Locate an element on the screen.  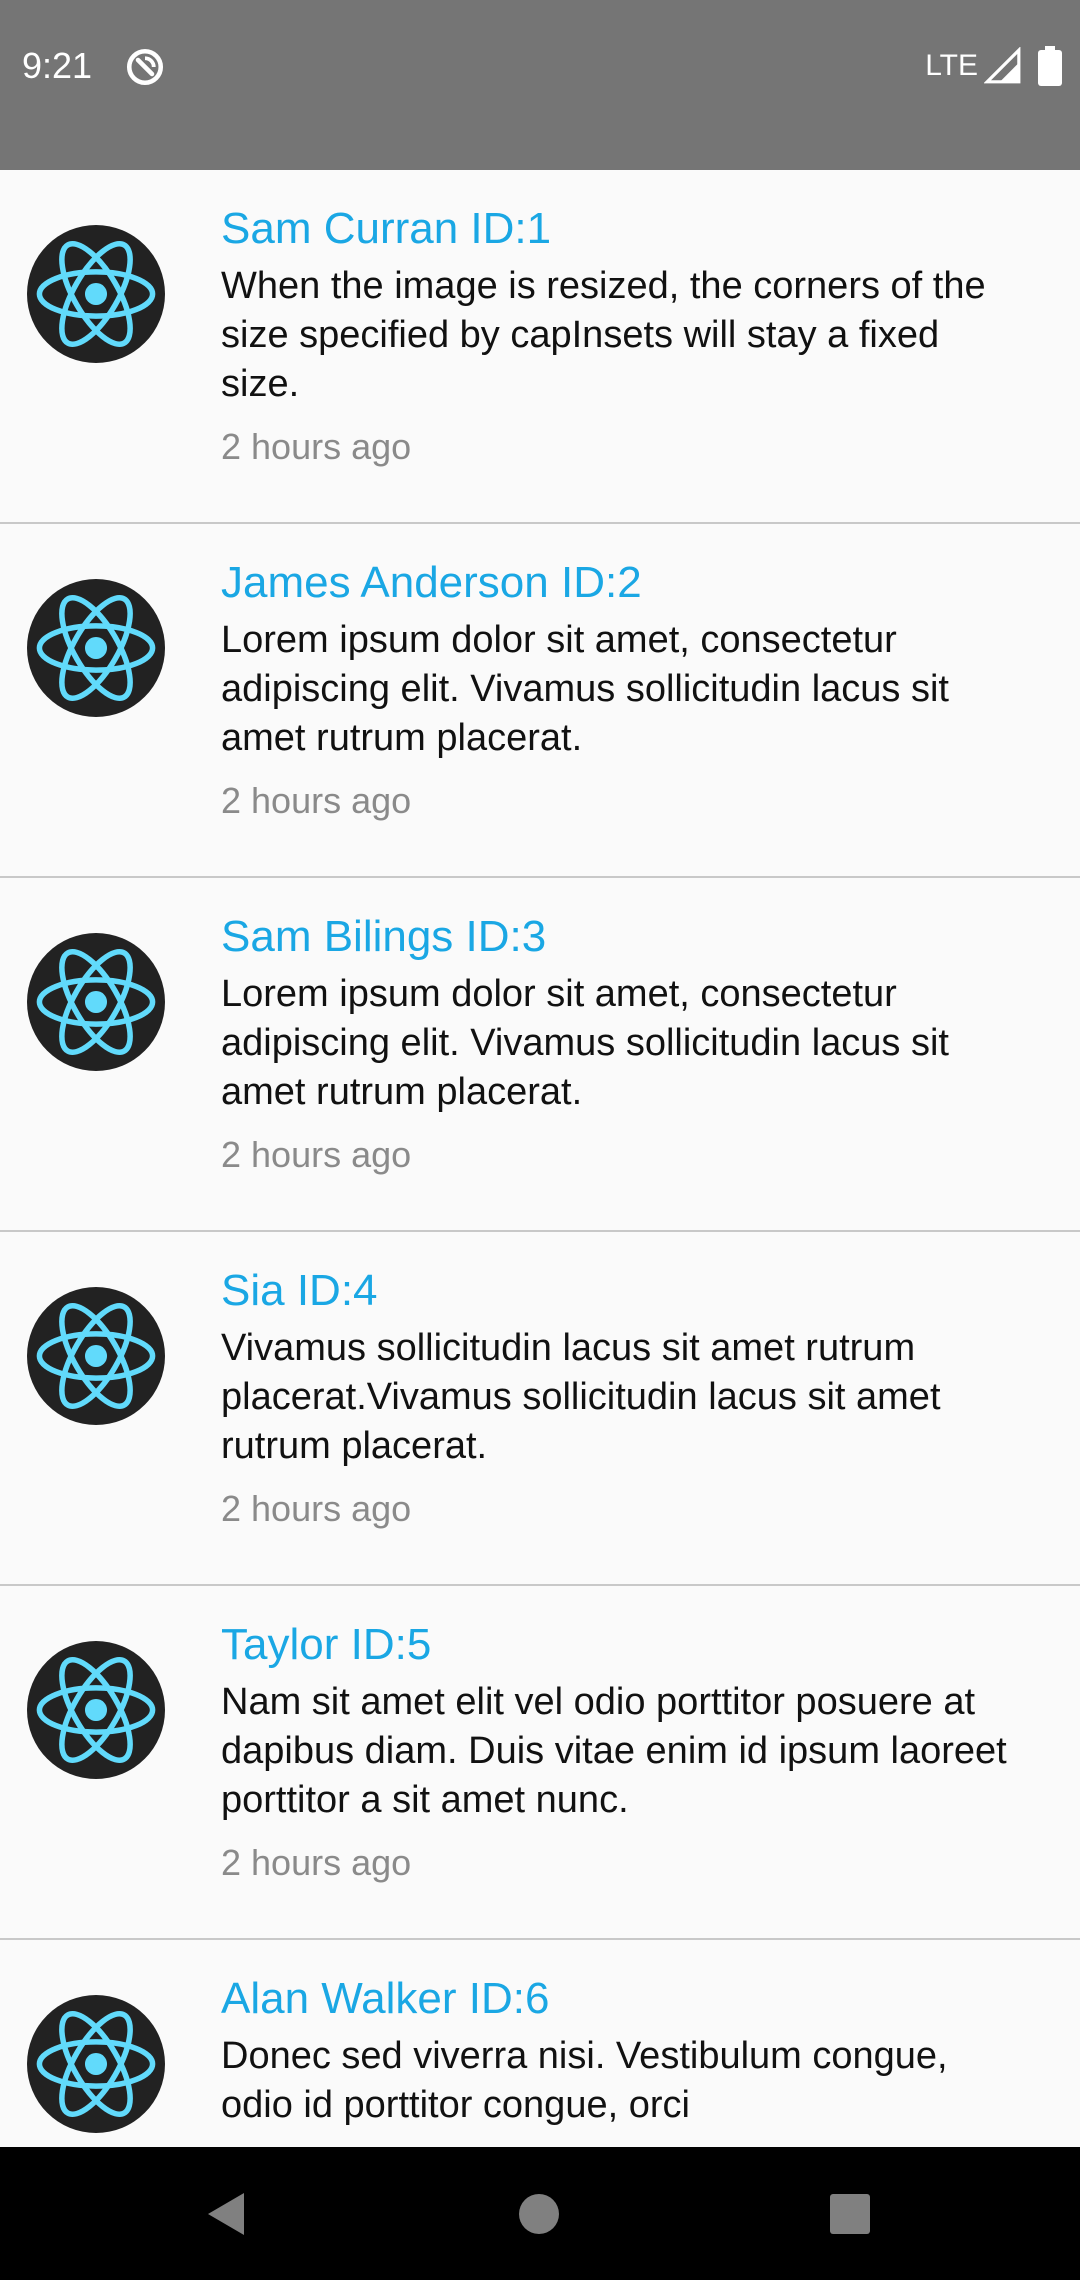
signal-icon is located at coordinates (1002, 65).